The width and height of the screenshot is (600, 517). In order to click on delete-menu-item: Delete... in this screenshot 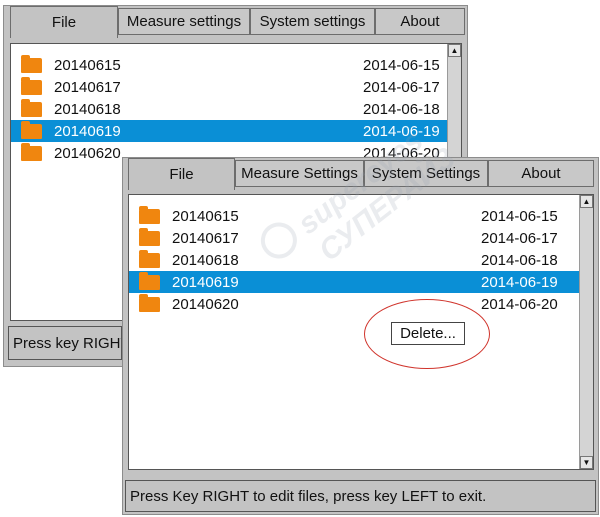, I will do `click(428, 333)`.